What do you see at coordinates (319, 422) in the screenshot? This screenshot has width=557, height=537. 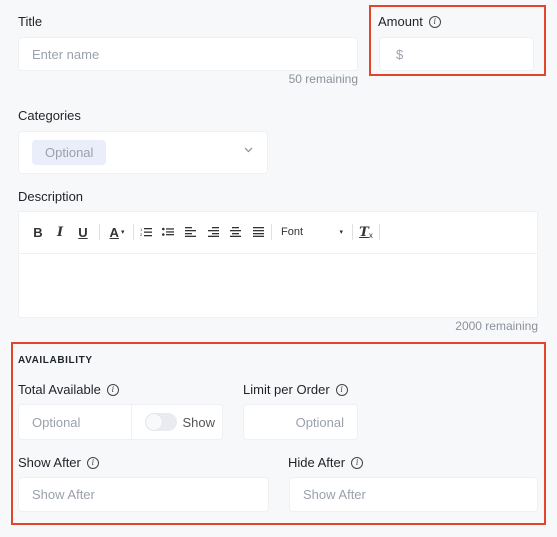 I see `limit-per-order-placeholder: Optional` at bounding box center [319, 422].